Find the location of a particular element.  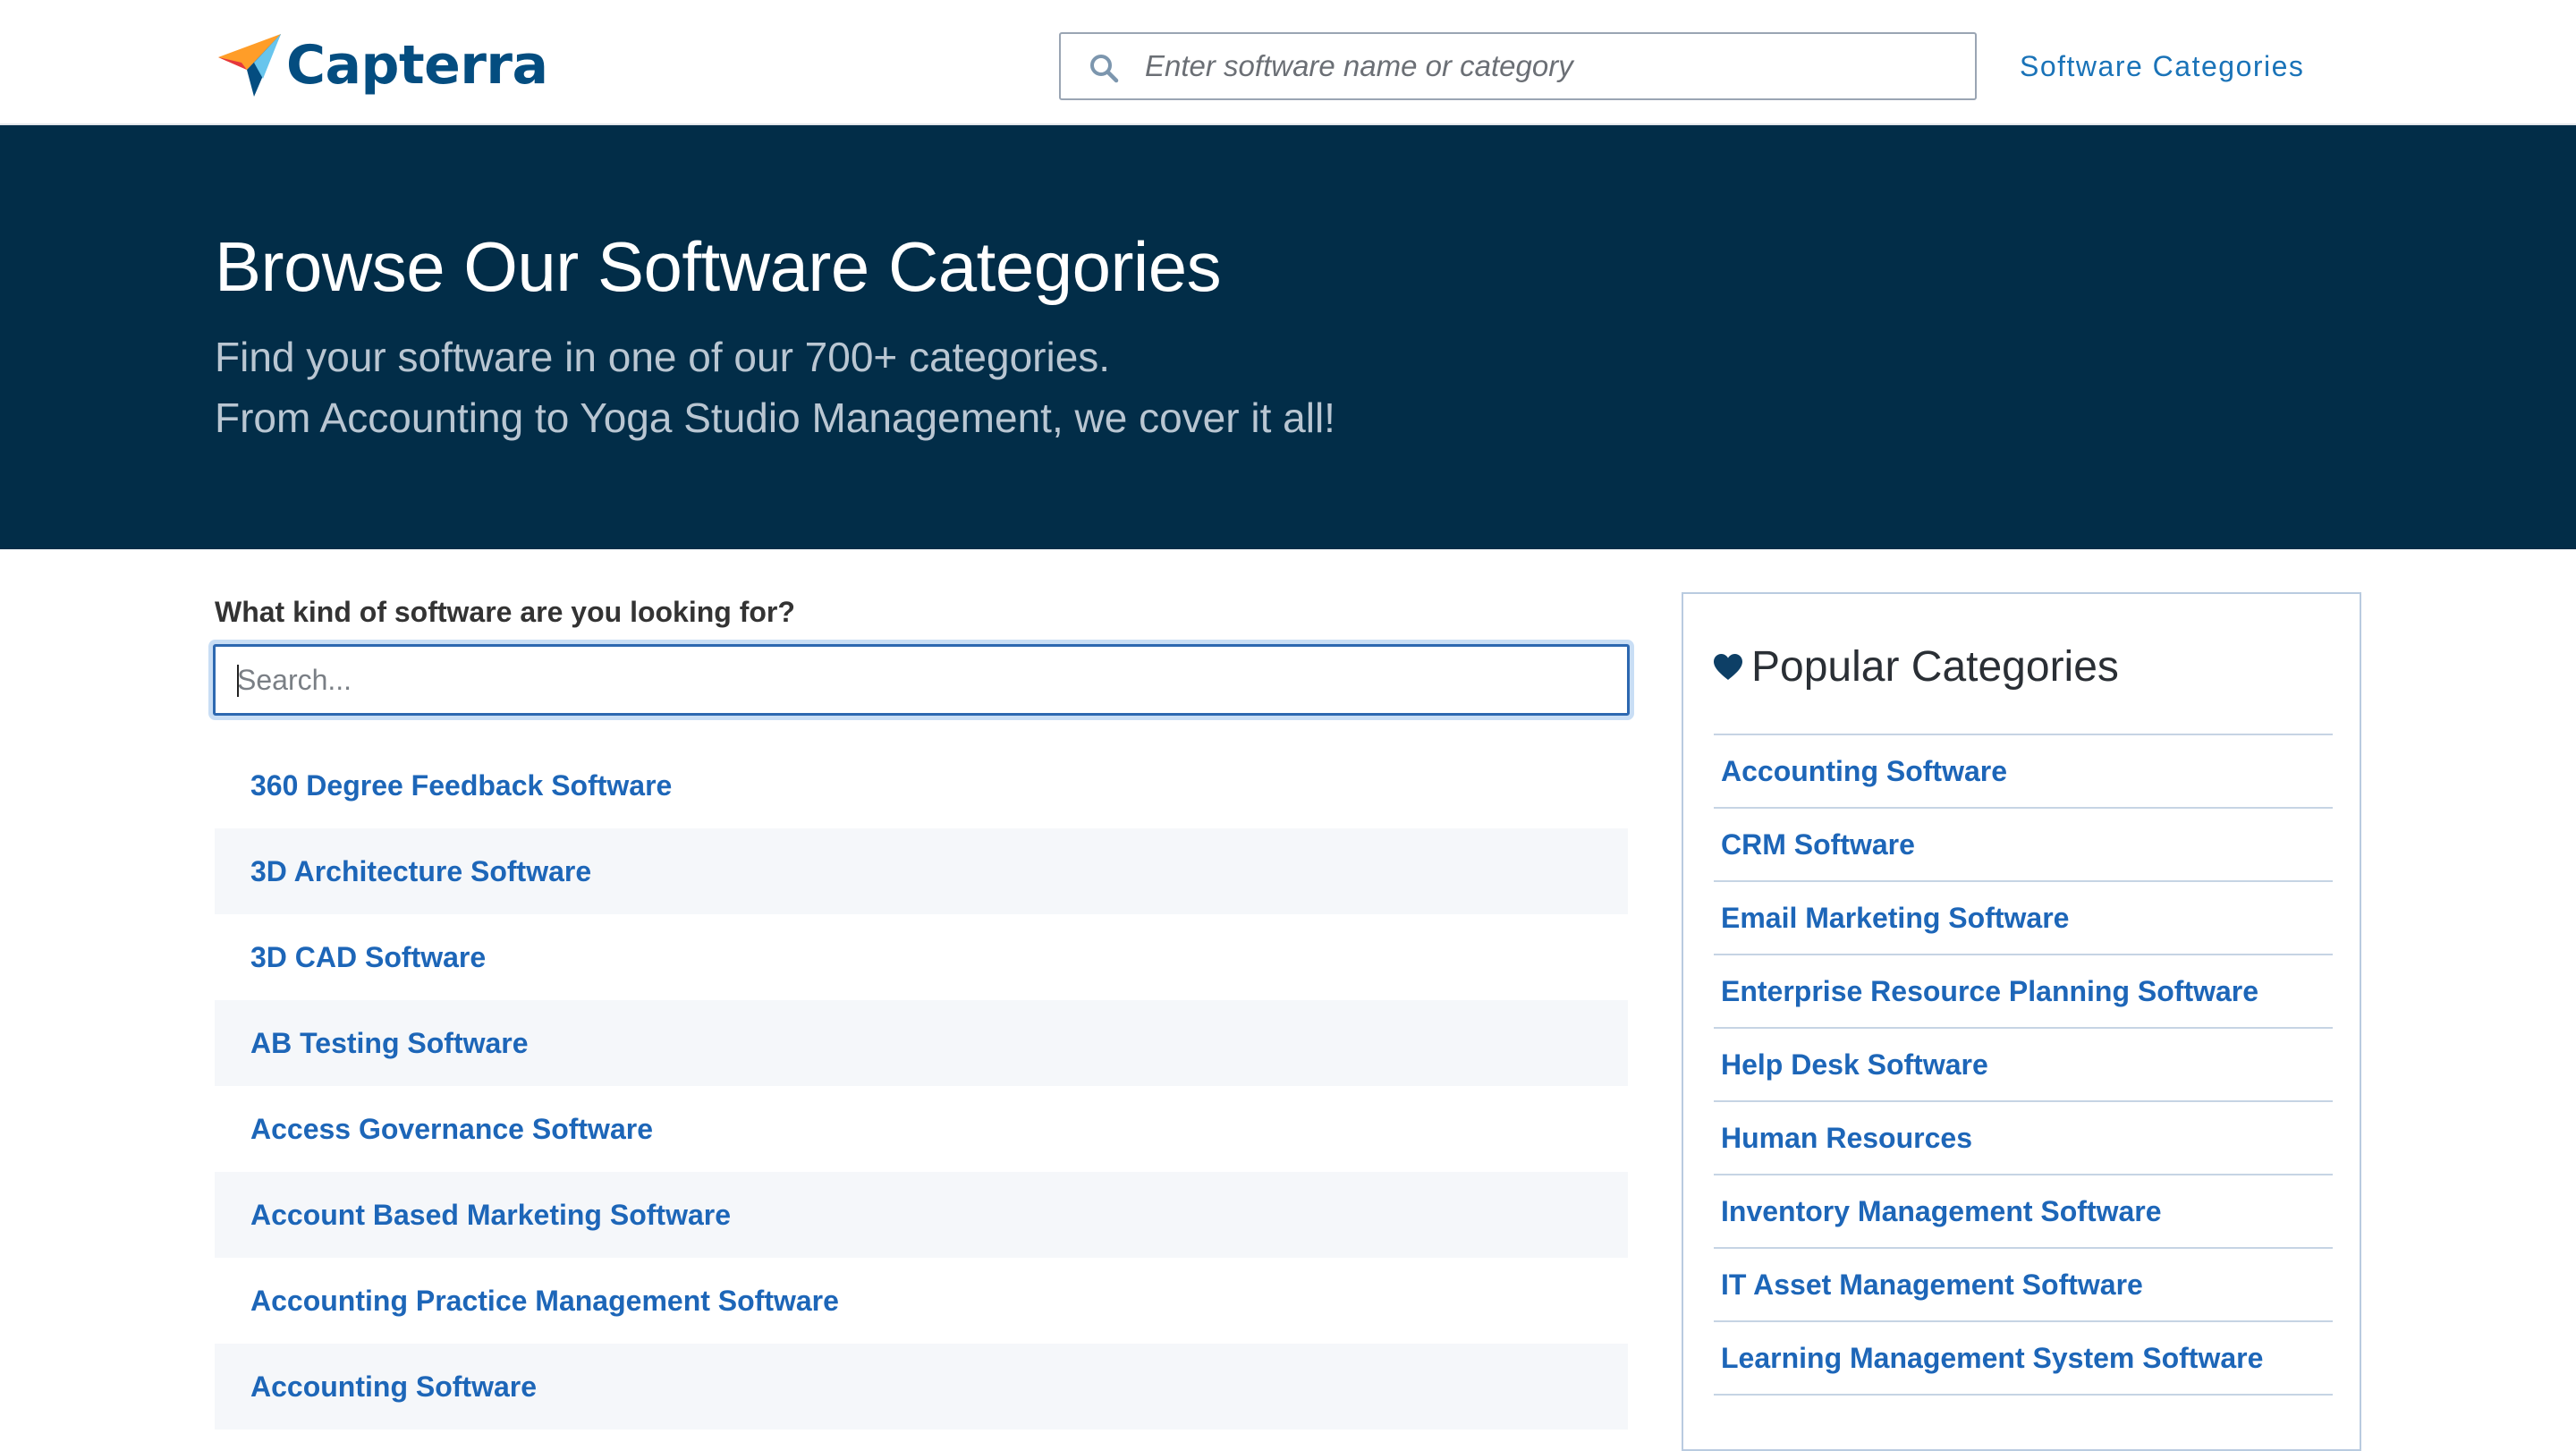

category-link: 3D CAD Software is located at coordinates (368, 957).